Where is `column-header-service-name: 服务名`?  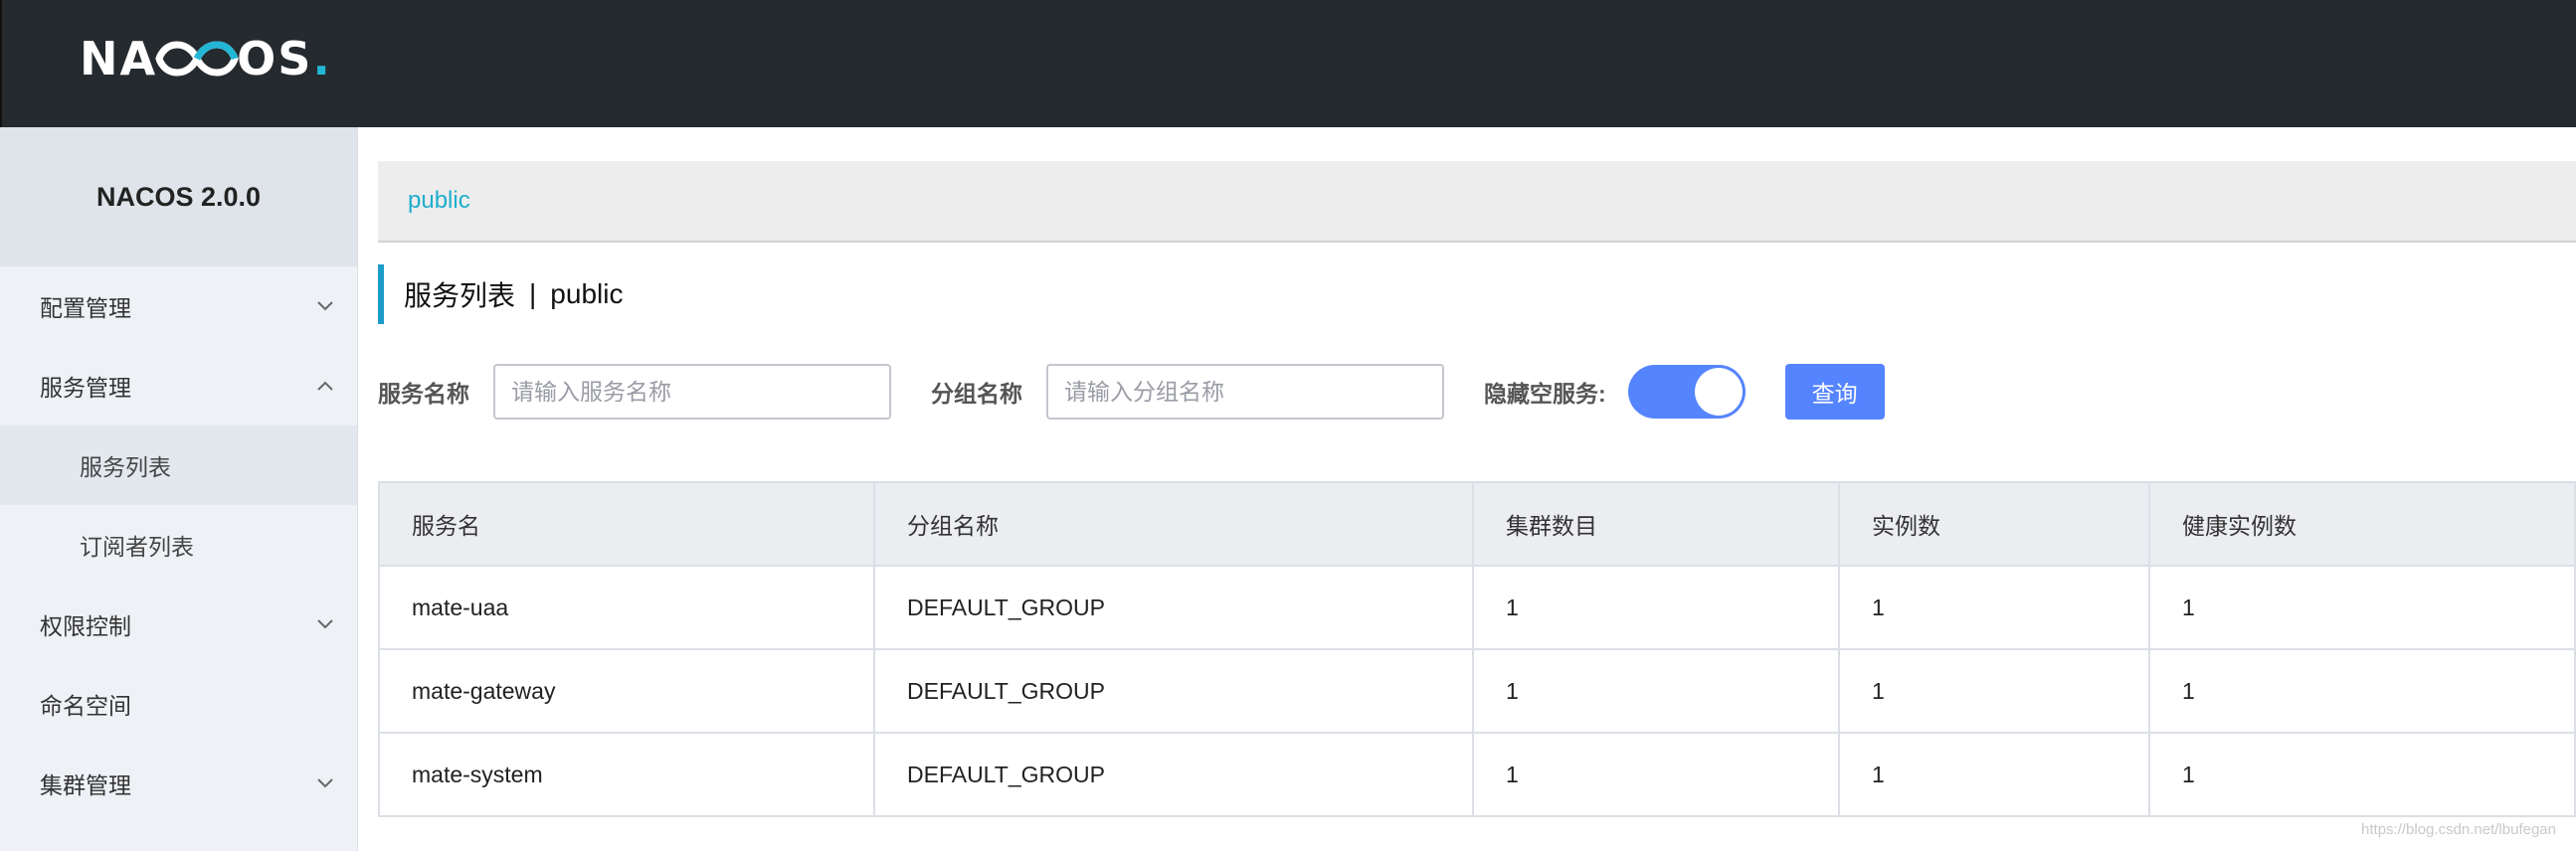 column-header-service-name: 服务名 is located at coordinates (627, 524).